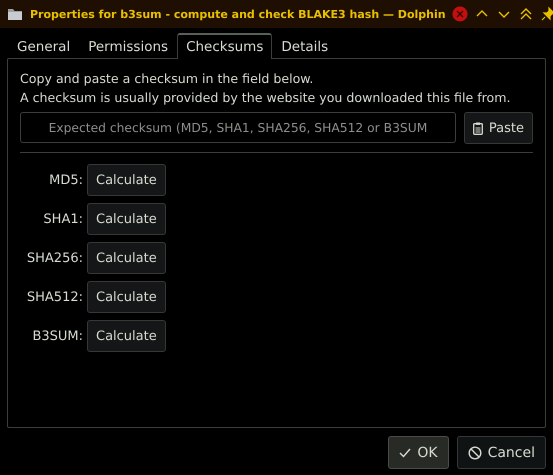 The width and height of the screenshot is (553, 475). I want to click on algorithm-label: SHA1:, so click(62, 219).